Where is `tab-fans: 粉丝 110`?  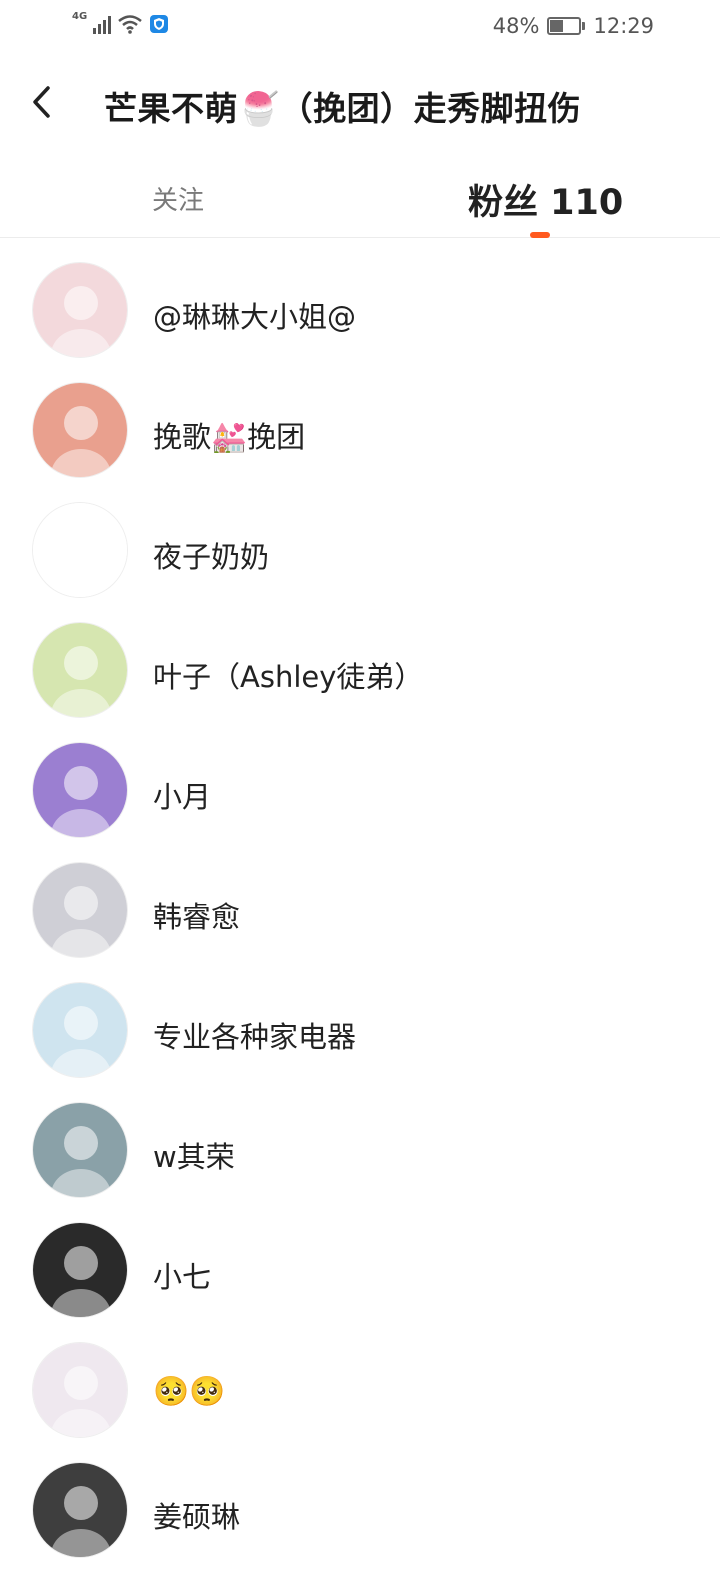 tab-fans: 粉丝 110 is located at coordinates (545, 199).